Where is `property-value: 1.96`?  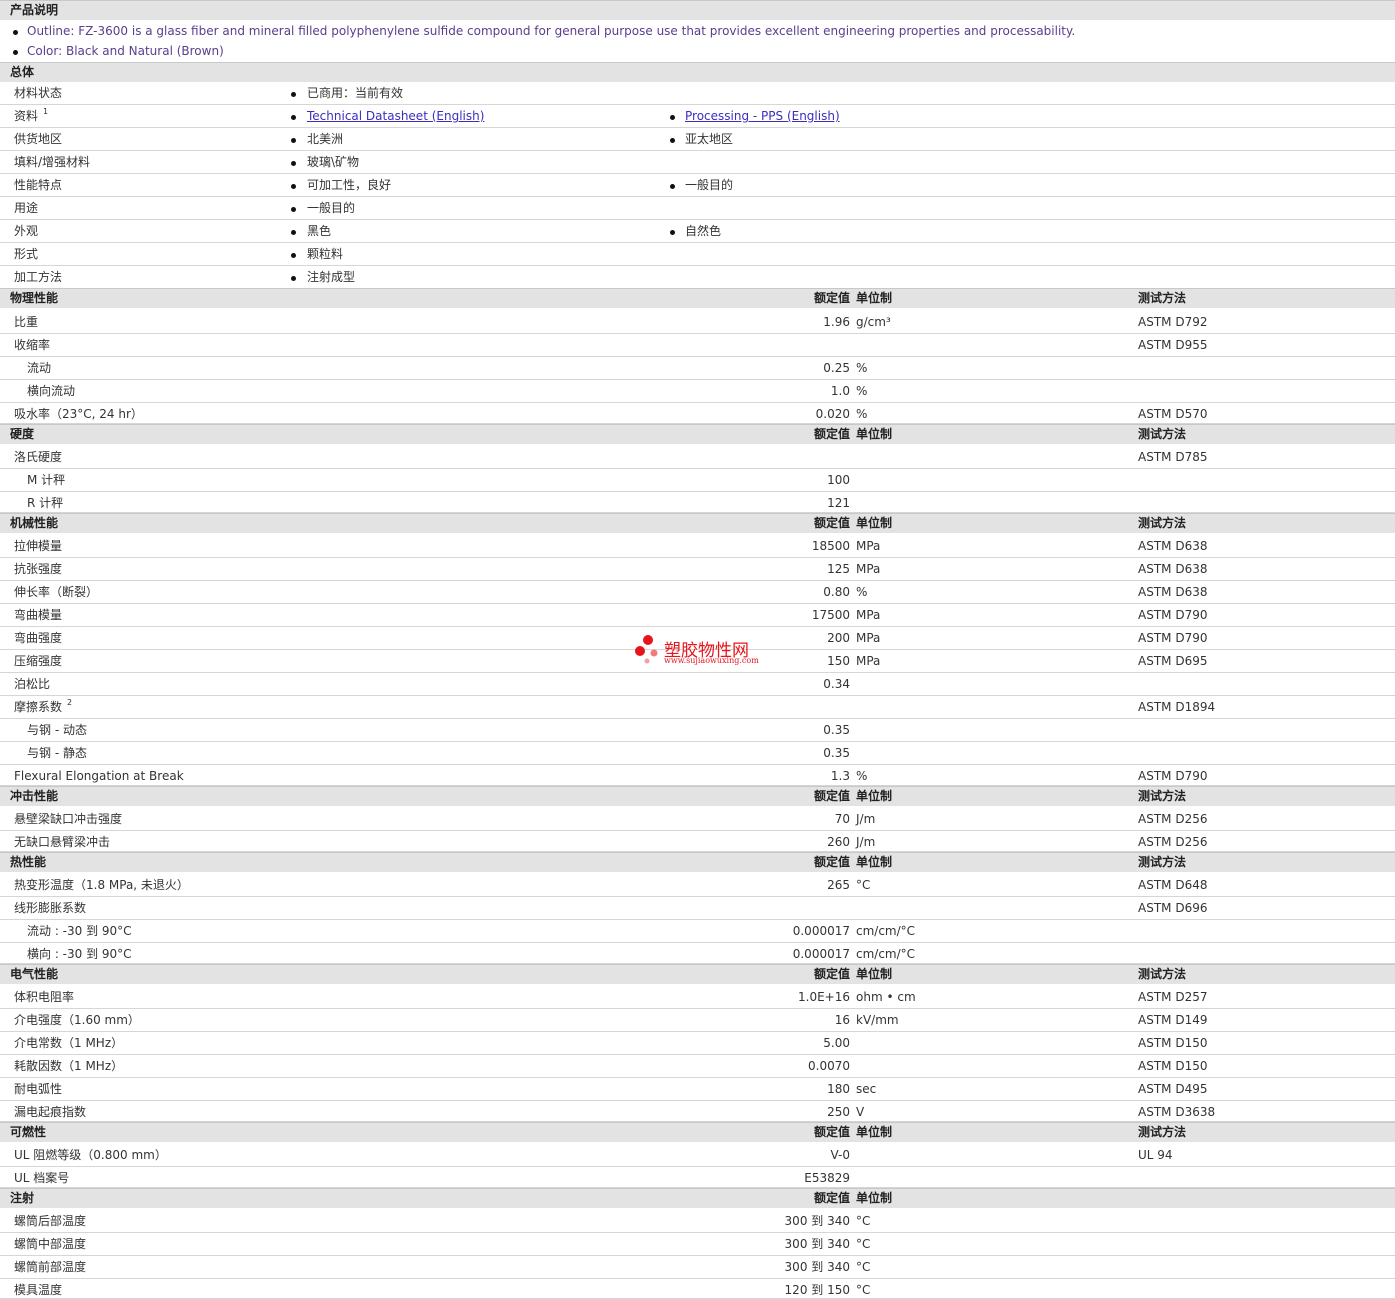 property-value: 1.96 is located at coordinates (836, 322).